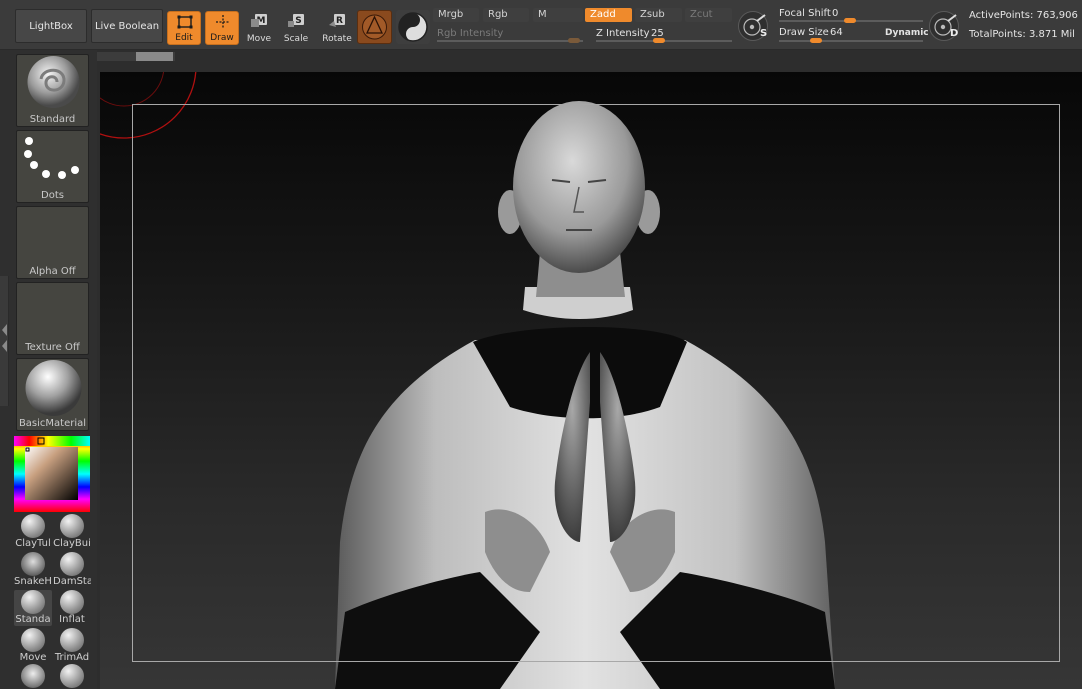 Image resolution: width=1082 pixels, height=689 pixels. I want to click on active-points: ActivePoints: 763,906, so click(1023, 15).